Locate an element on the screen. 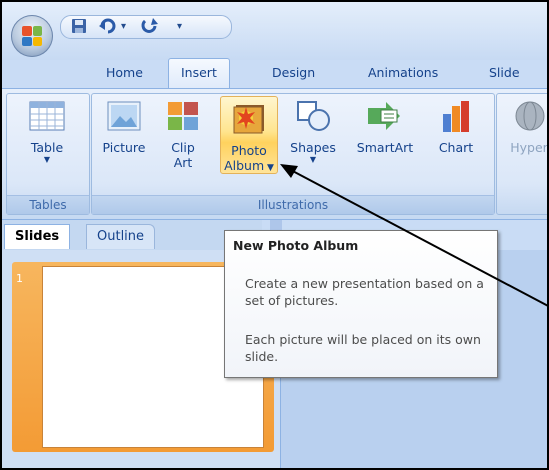 Image resolution: width=549 pixels, height=470 pixels. globe-icon is located at coordinates (528, 116).